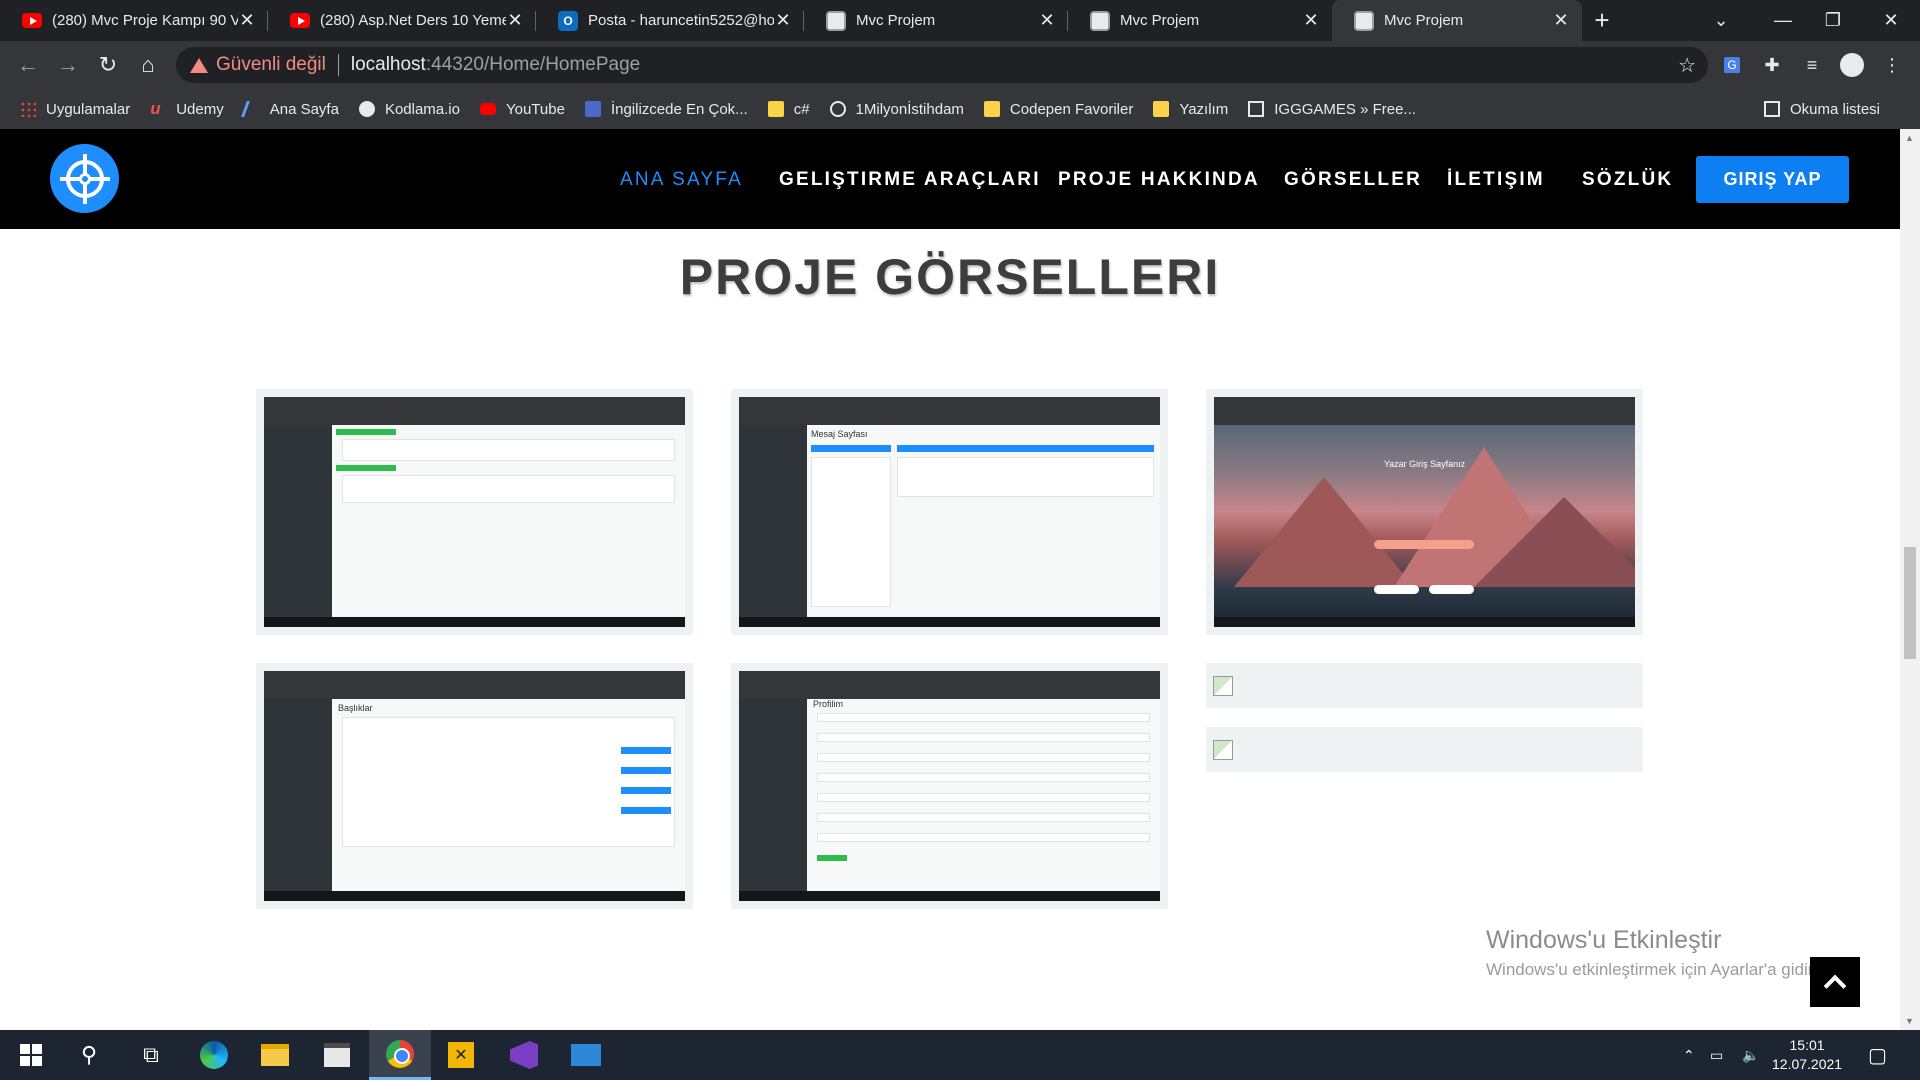 The width and height of the screenshot is (1920, 1080). I want to click on xampp-icon: ✕, so click(461, 1055).